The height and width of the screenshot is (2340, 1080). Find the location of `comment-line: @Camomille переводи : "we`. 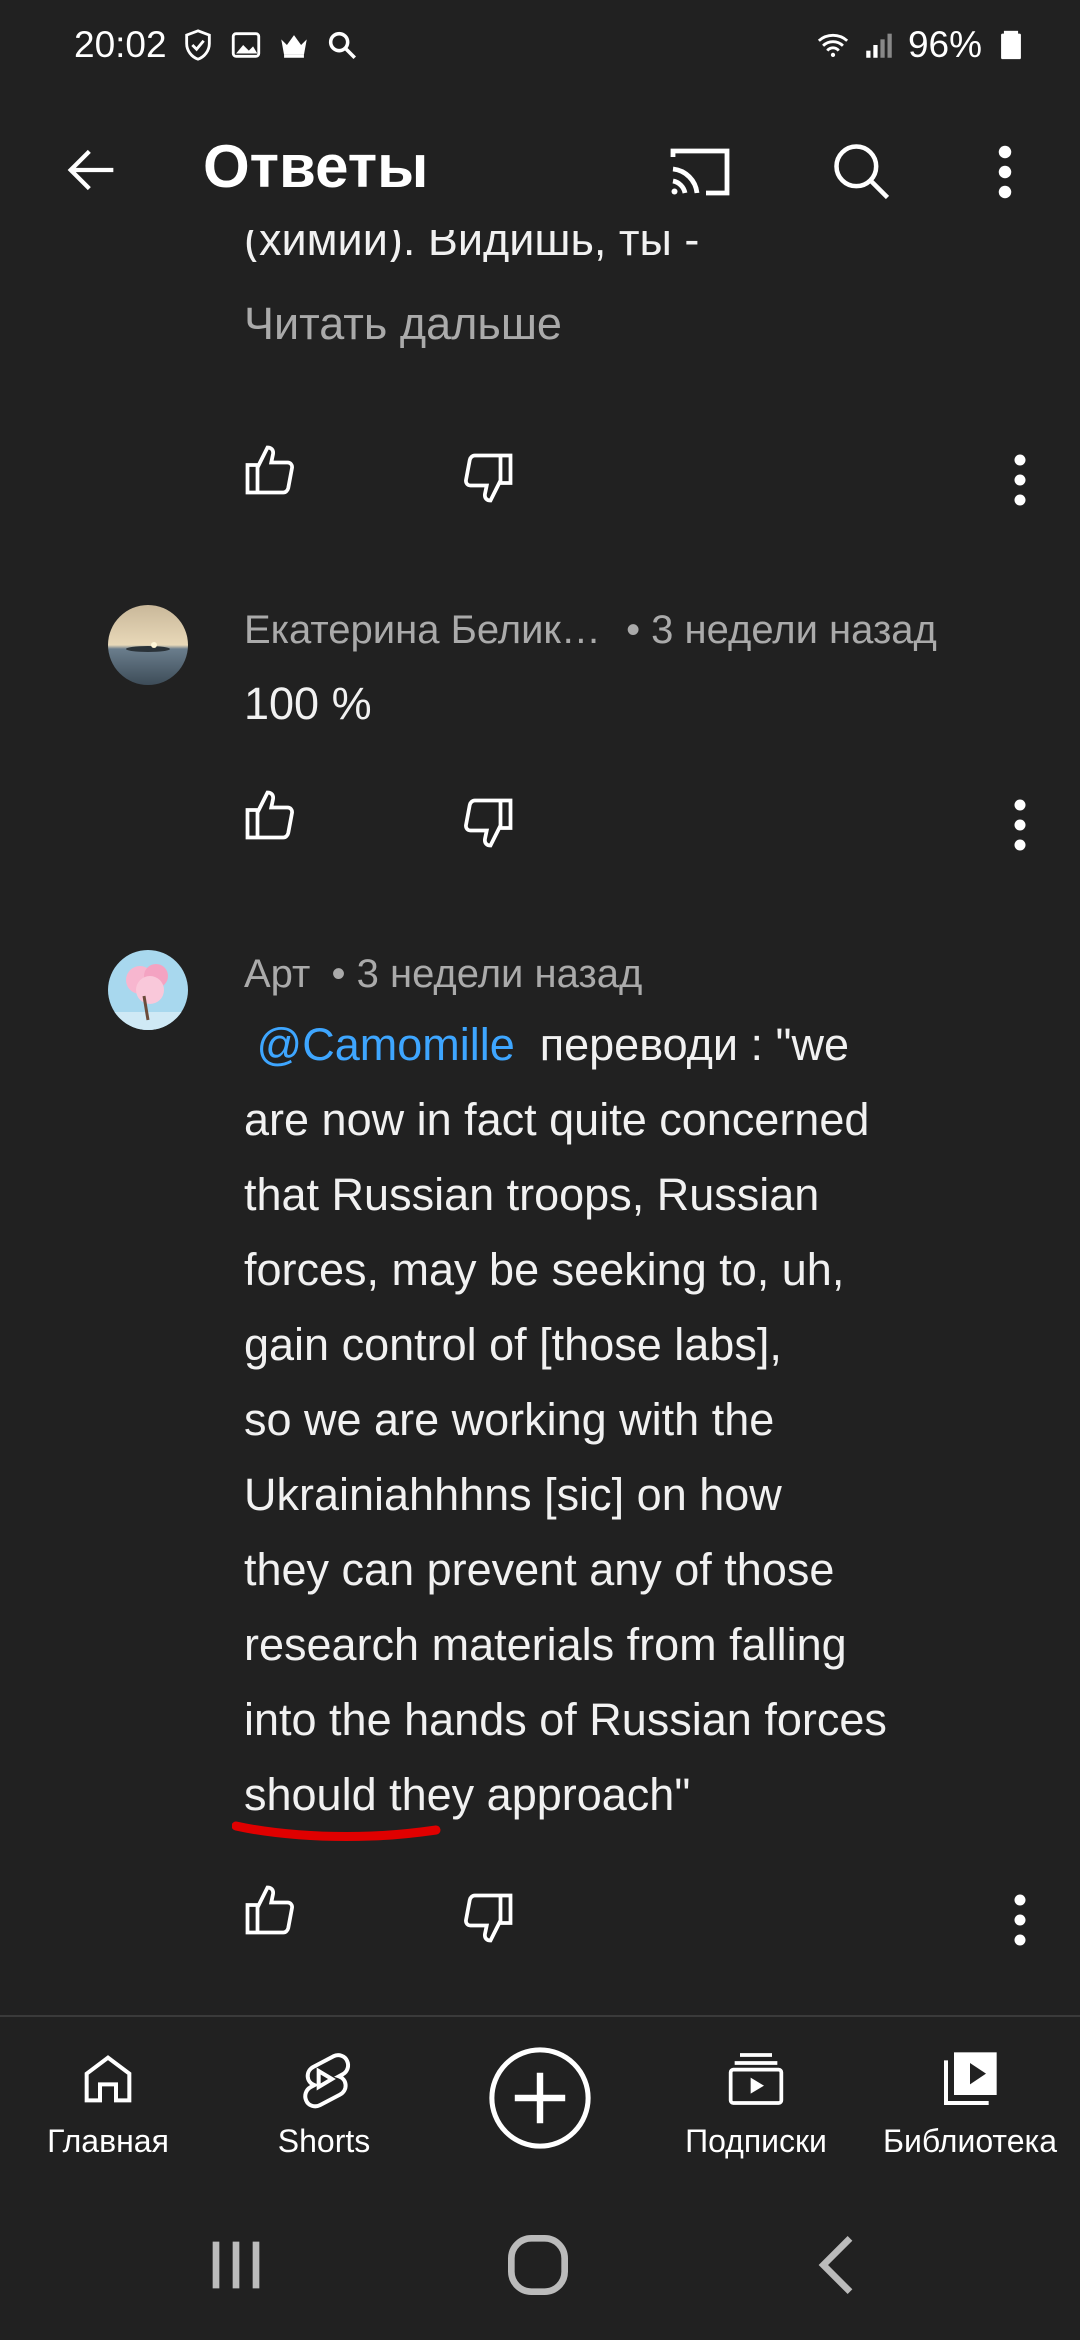

comment-line: @Camomille переводи : "we is located at coordinates (644, 1044).